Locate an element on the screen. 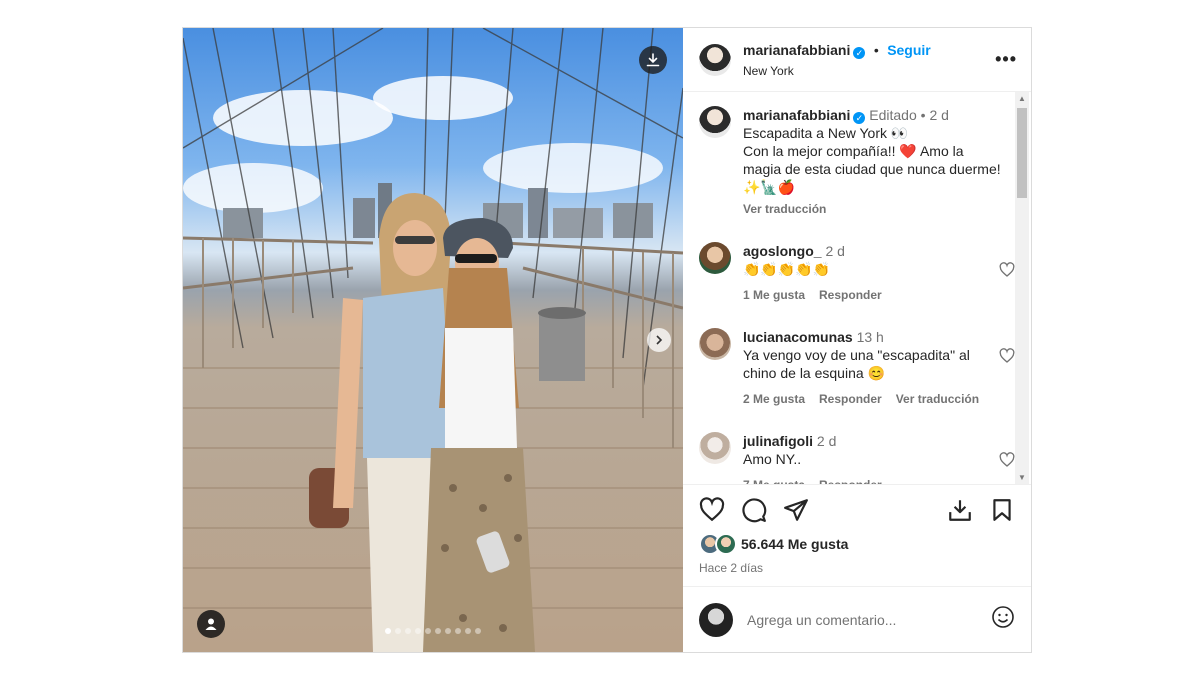 The image size is (1200, 675). comment-meta: 1 Me gusta Responder is located at coordinates (872, 295).